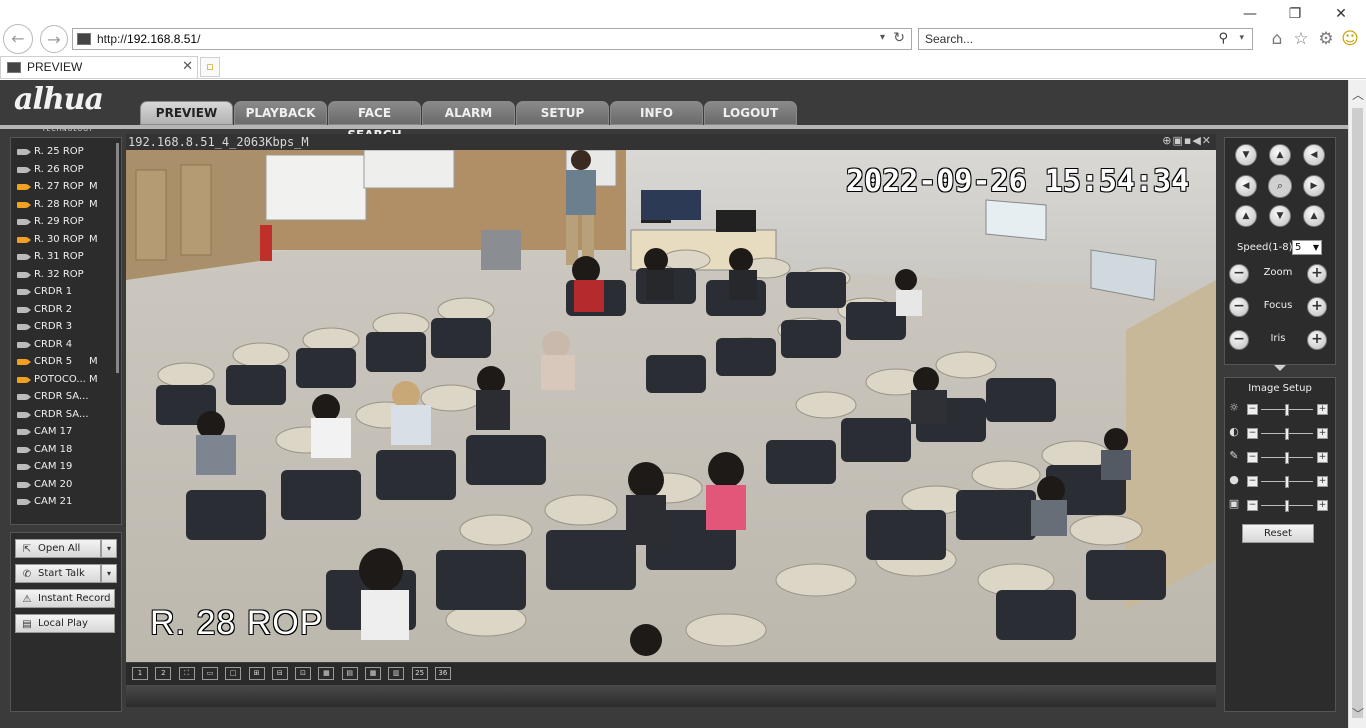 Image resolution: width=1366 pixels, height=728 pixels. I want to click on scroll-thumb, so click(1357, 413).